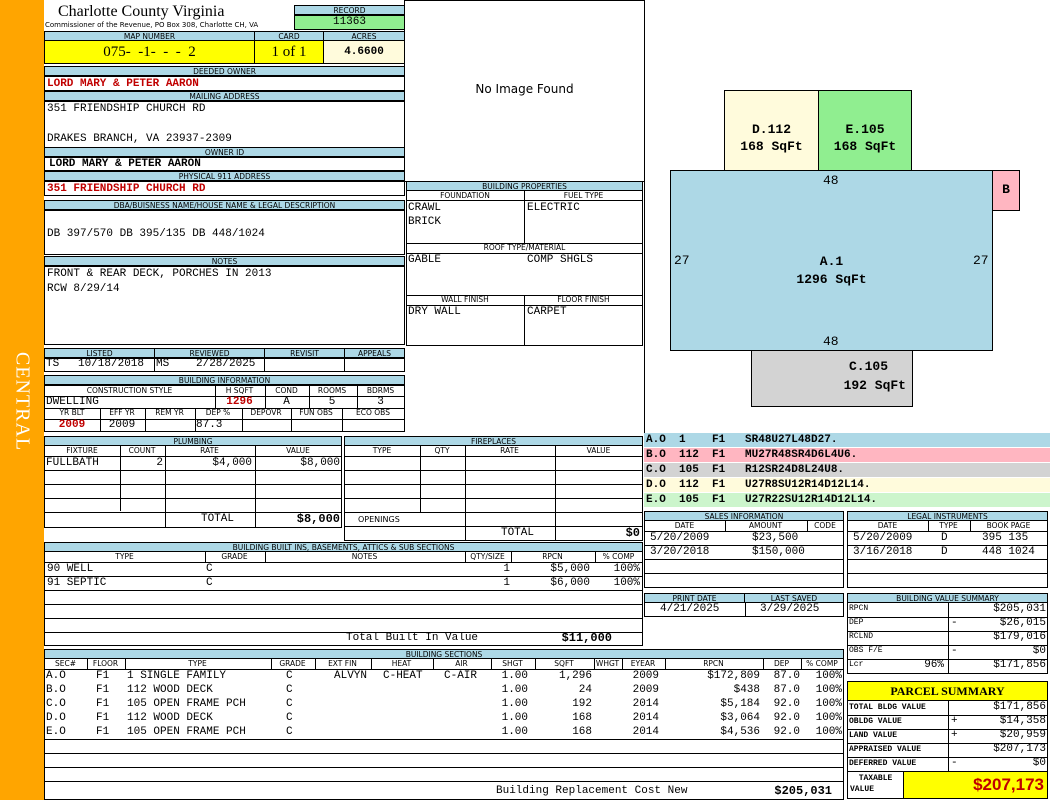 The image size is (1050, 800). I want to click on built-ins-h-rpcn: RPCN, so click(552, 556).